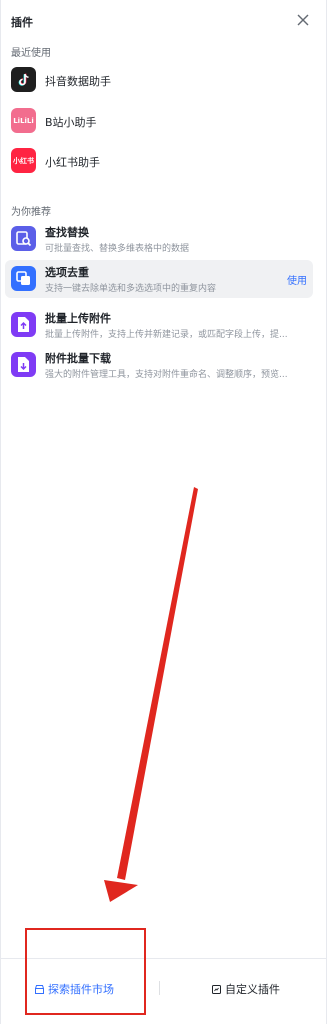 This screenshot has width=327, height=1025. I want to click on custom-label: 自定义插件, so click(252, 989).